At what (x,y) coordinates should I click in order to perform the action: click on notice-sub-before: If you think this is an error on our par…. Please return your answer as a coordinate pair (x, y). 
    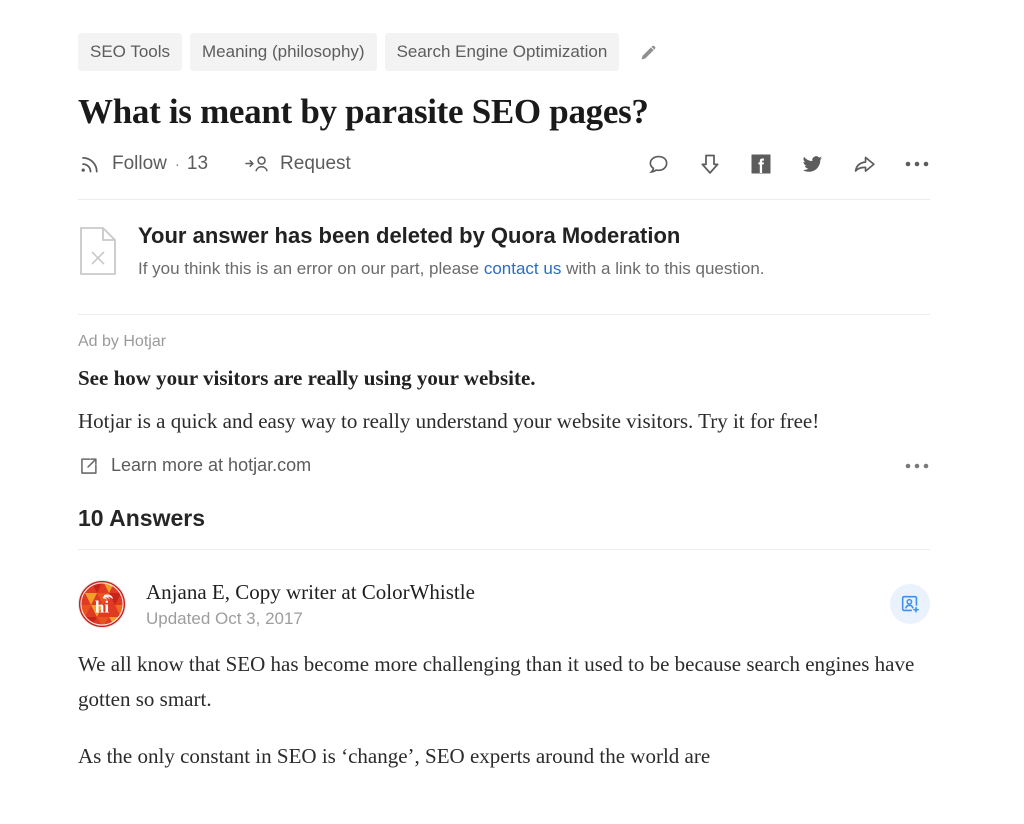
    Looking at the image, I should click on (311, 268).